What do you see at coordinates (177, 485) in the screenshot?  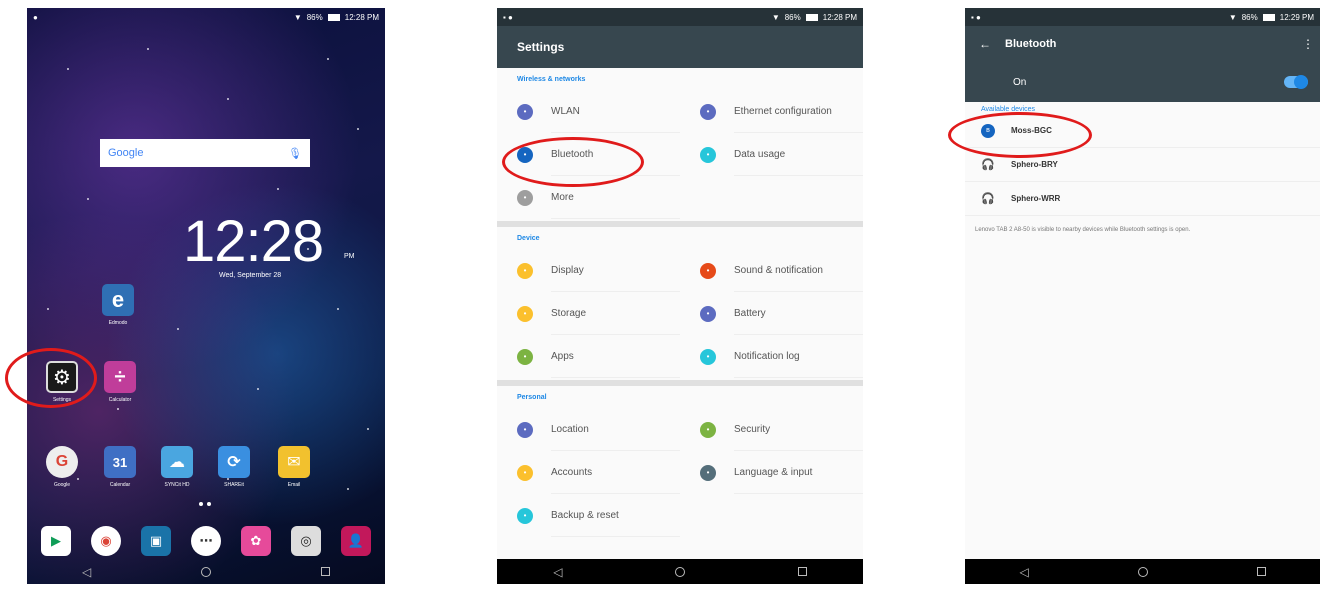 I see `app-label: SYNCit HD` at bounding box center [177, 485].